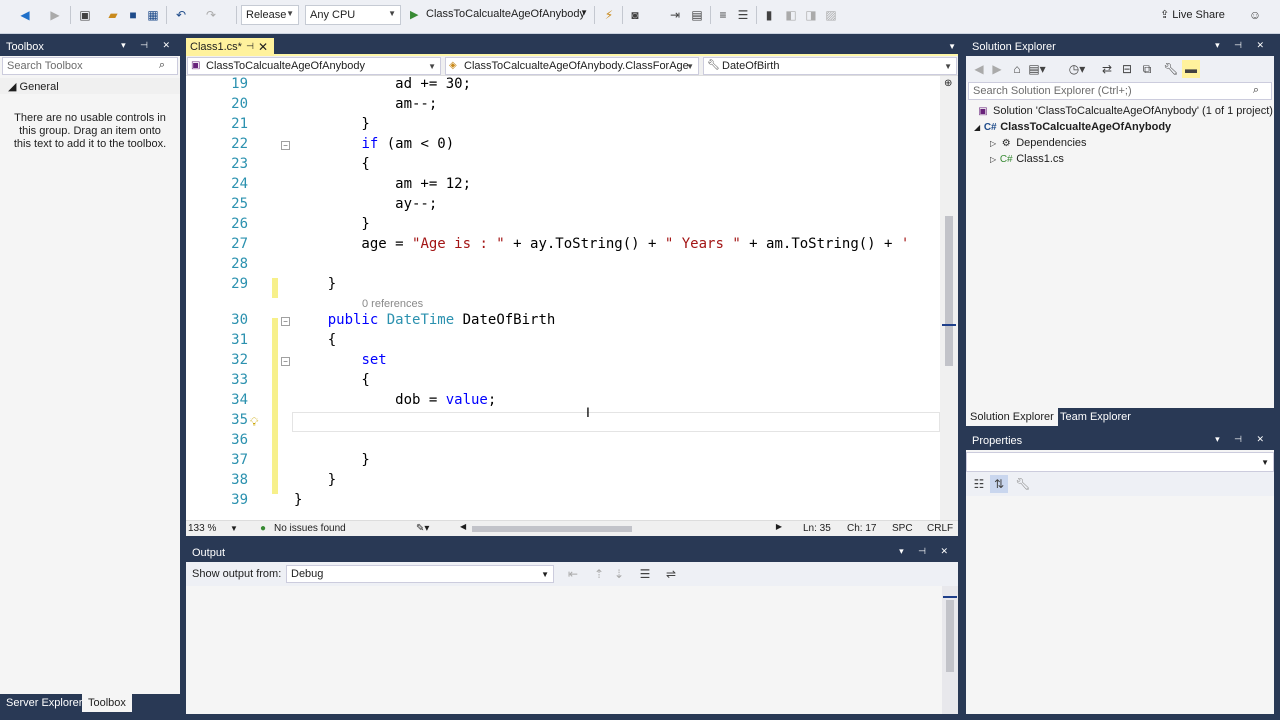  I want to click on code-line: ay--;, so click(365, 204).